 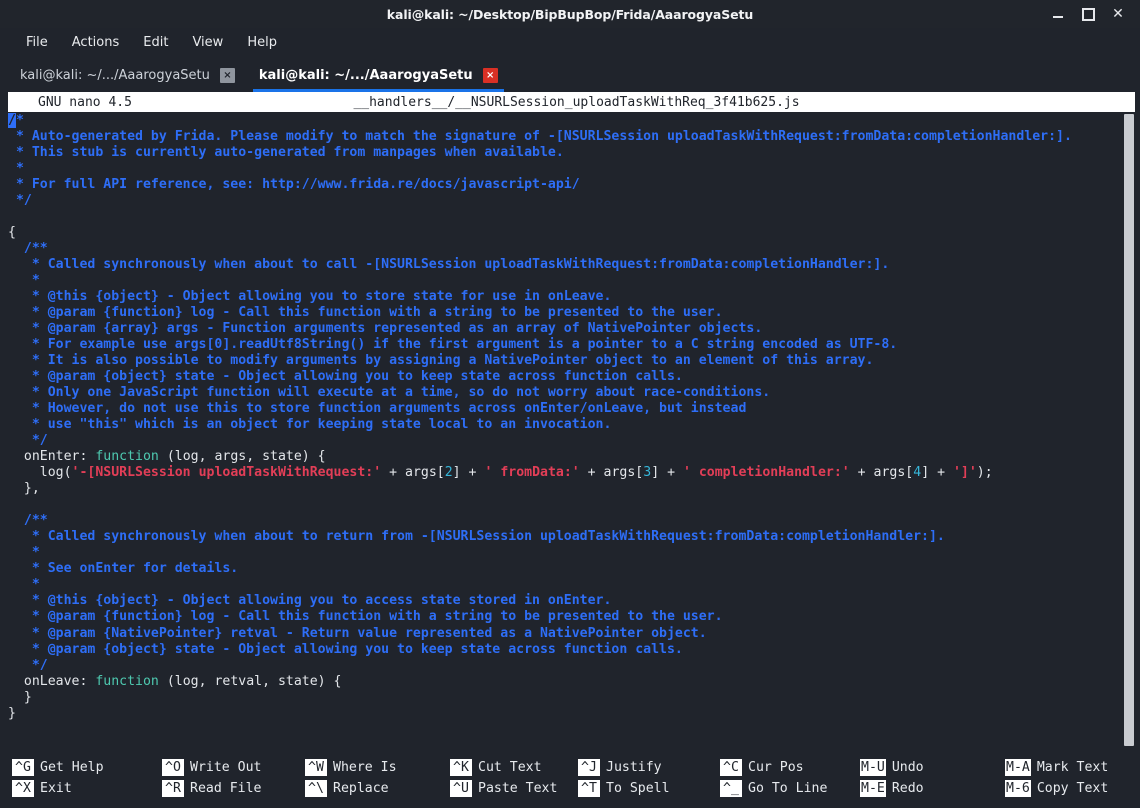 I want to click on shortcut-column: ^C Cur Pos ^_ Go To Line, so click(x=790, y=783).